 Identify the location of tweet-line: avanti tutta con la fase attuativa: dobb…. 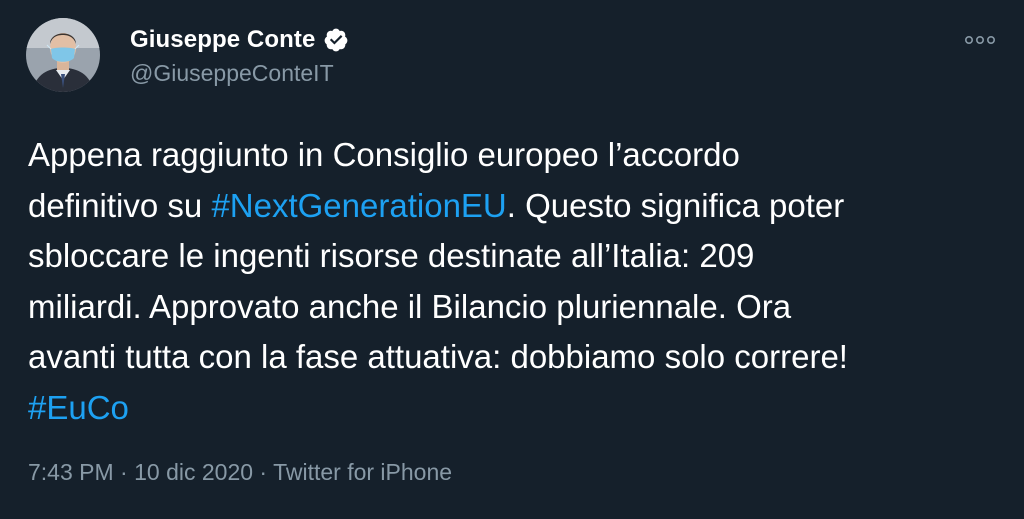
(438, 356).